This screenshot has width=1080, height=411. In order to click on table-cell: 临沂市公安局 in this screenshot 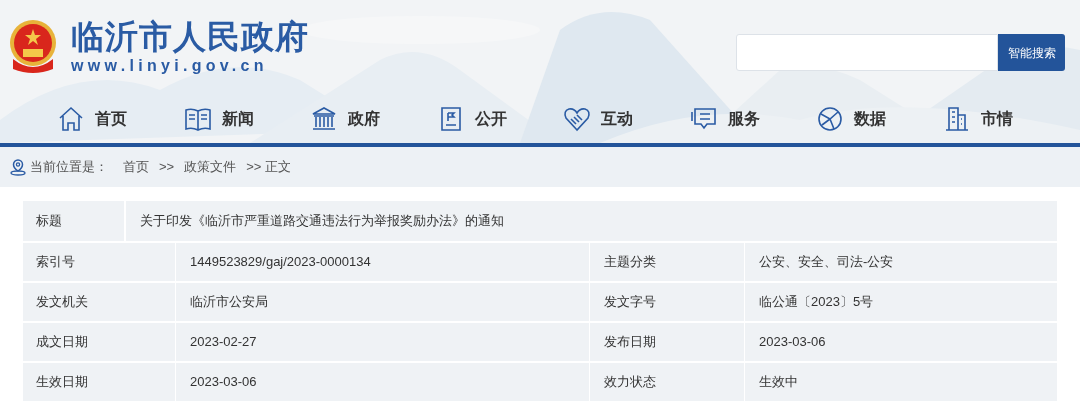, I will do `click(382, 302)`.